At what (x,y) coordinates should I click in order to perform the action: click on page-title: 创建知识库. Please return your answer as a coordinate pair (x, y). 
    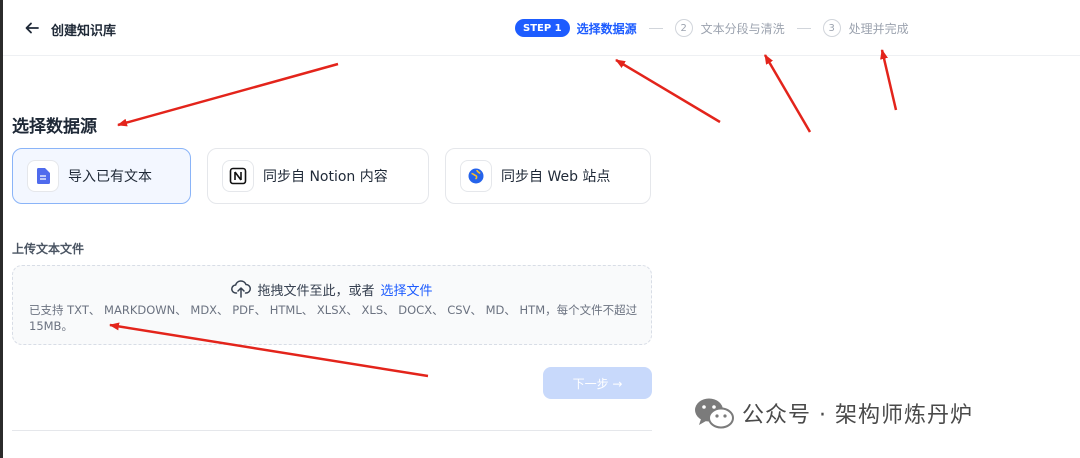
    Looking at the image, I should click on (84, 31).